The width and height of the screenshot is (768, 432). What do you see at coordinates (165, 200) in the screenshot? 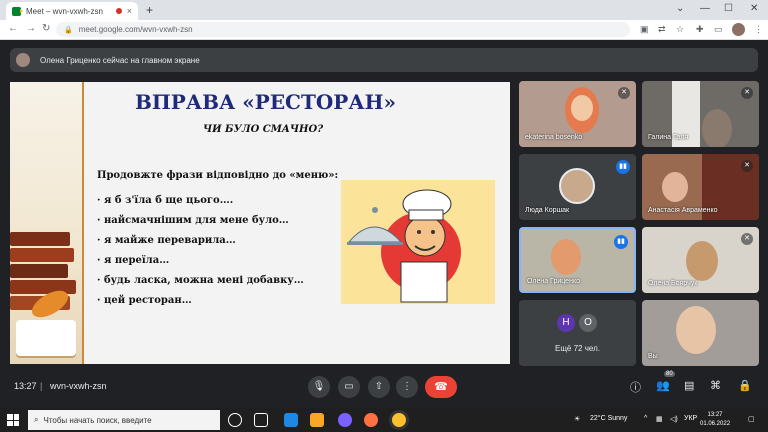
I see `slide-bullet: · я б з'їла б ще цього….` at bounding box center [165, 200].